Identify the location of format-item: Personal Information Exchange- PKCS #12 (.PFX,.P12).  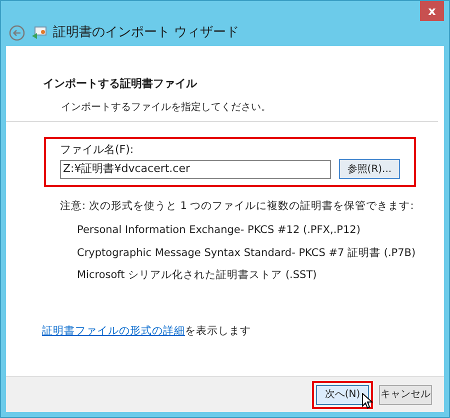
(219, 230).